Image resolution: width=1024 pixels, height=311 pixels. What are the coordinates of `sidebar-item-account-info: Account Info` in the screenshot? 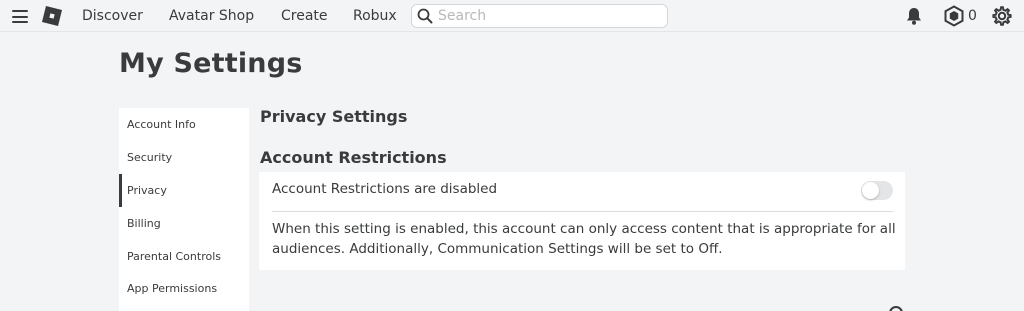 It's located at (184, 124).